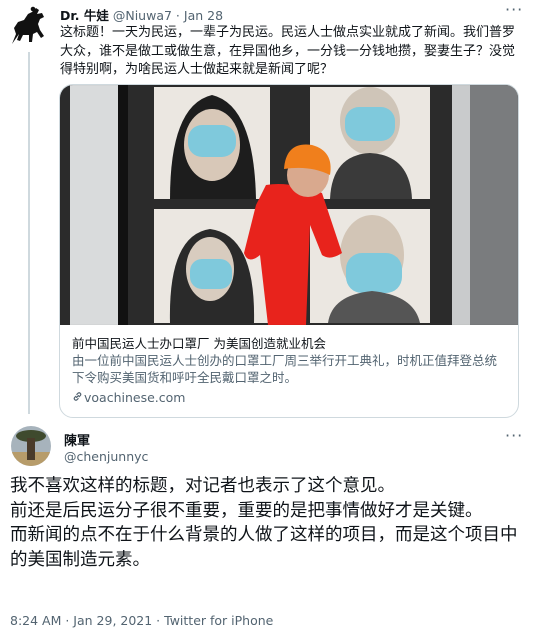 The image size is (536, 639). Describe the element at coordinates (264, 547) in the screenshot. I see `tweet2-line-3: 而新闻的点不在于什么背景的人做了这样的项目，而是这个项目中的美国制造元素。` at that location.